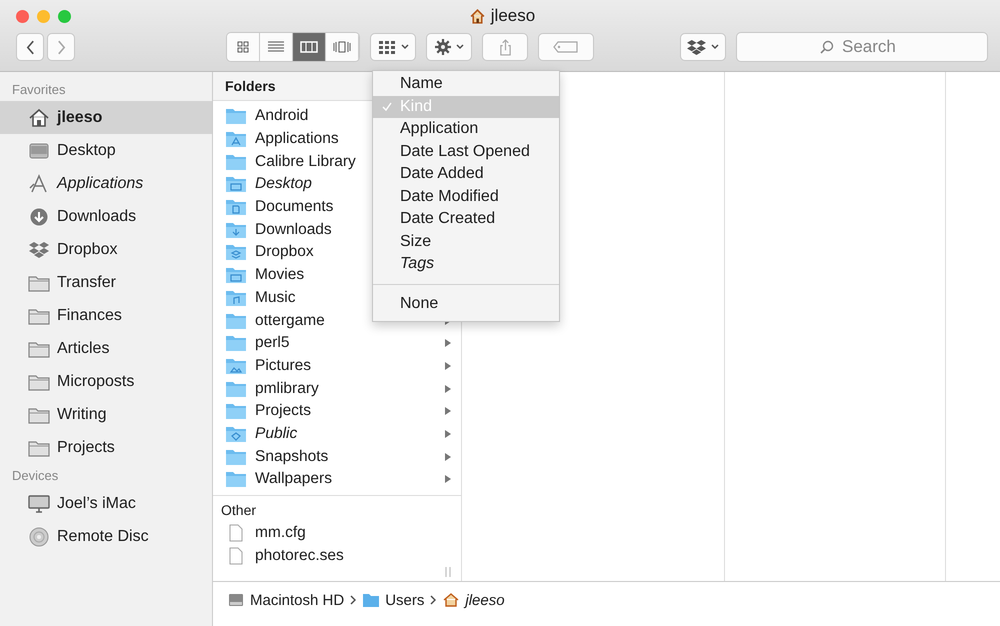 Image resolution: width=1000 pixels, height=626 pixels. I want to click on chevron-icon, so click(353, 600).